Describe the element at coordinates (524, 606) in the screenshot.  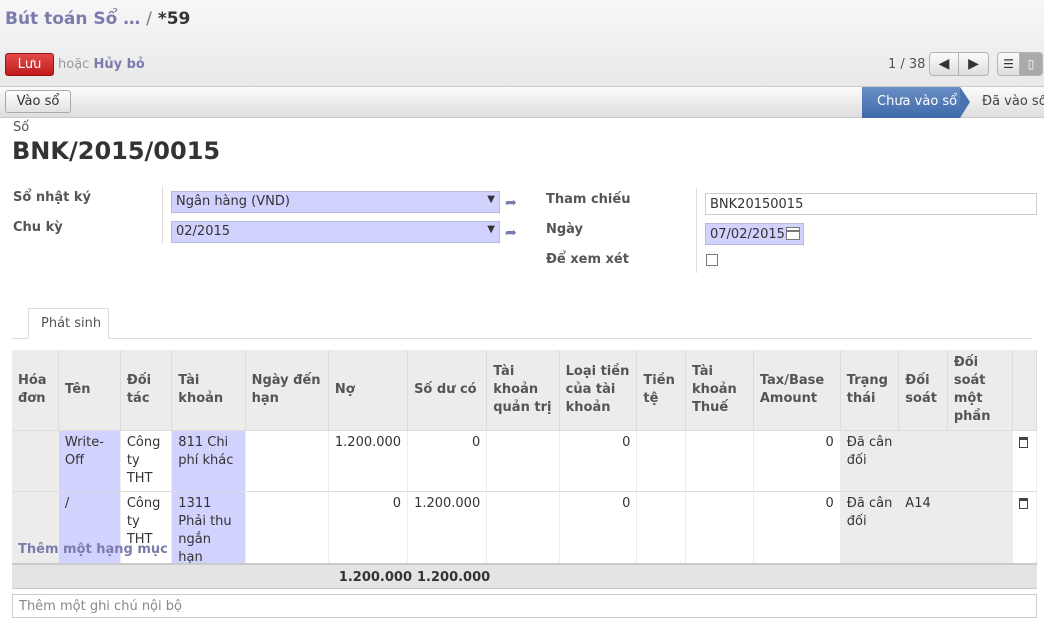
I see `internal-note-input: Thêm một ghi chú nội bộ` at that location.